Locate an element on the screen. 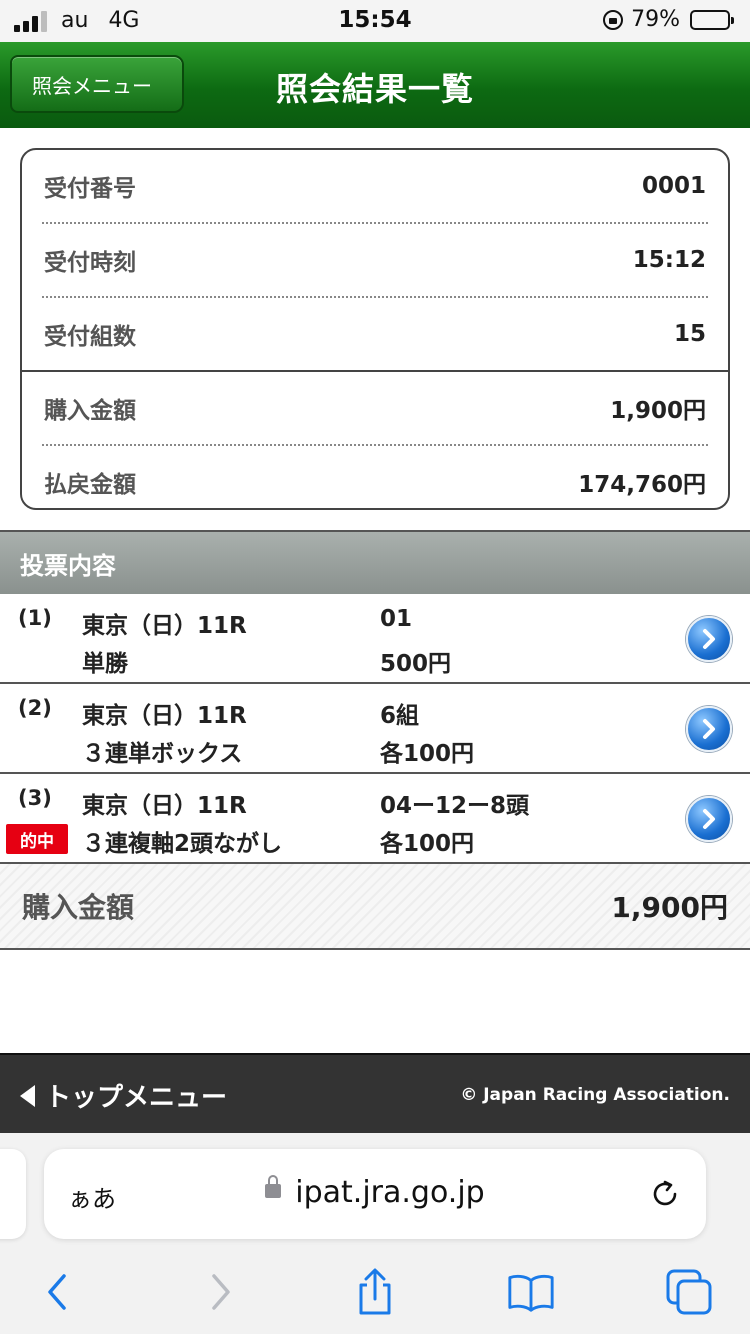 This screenshot has width=750, height=1334. lock-icon is located at coordinates (273, 1186).